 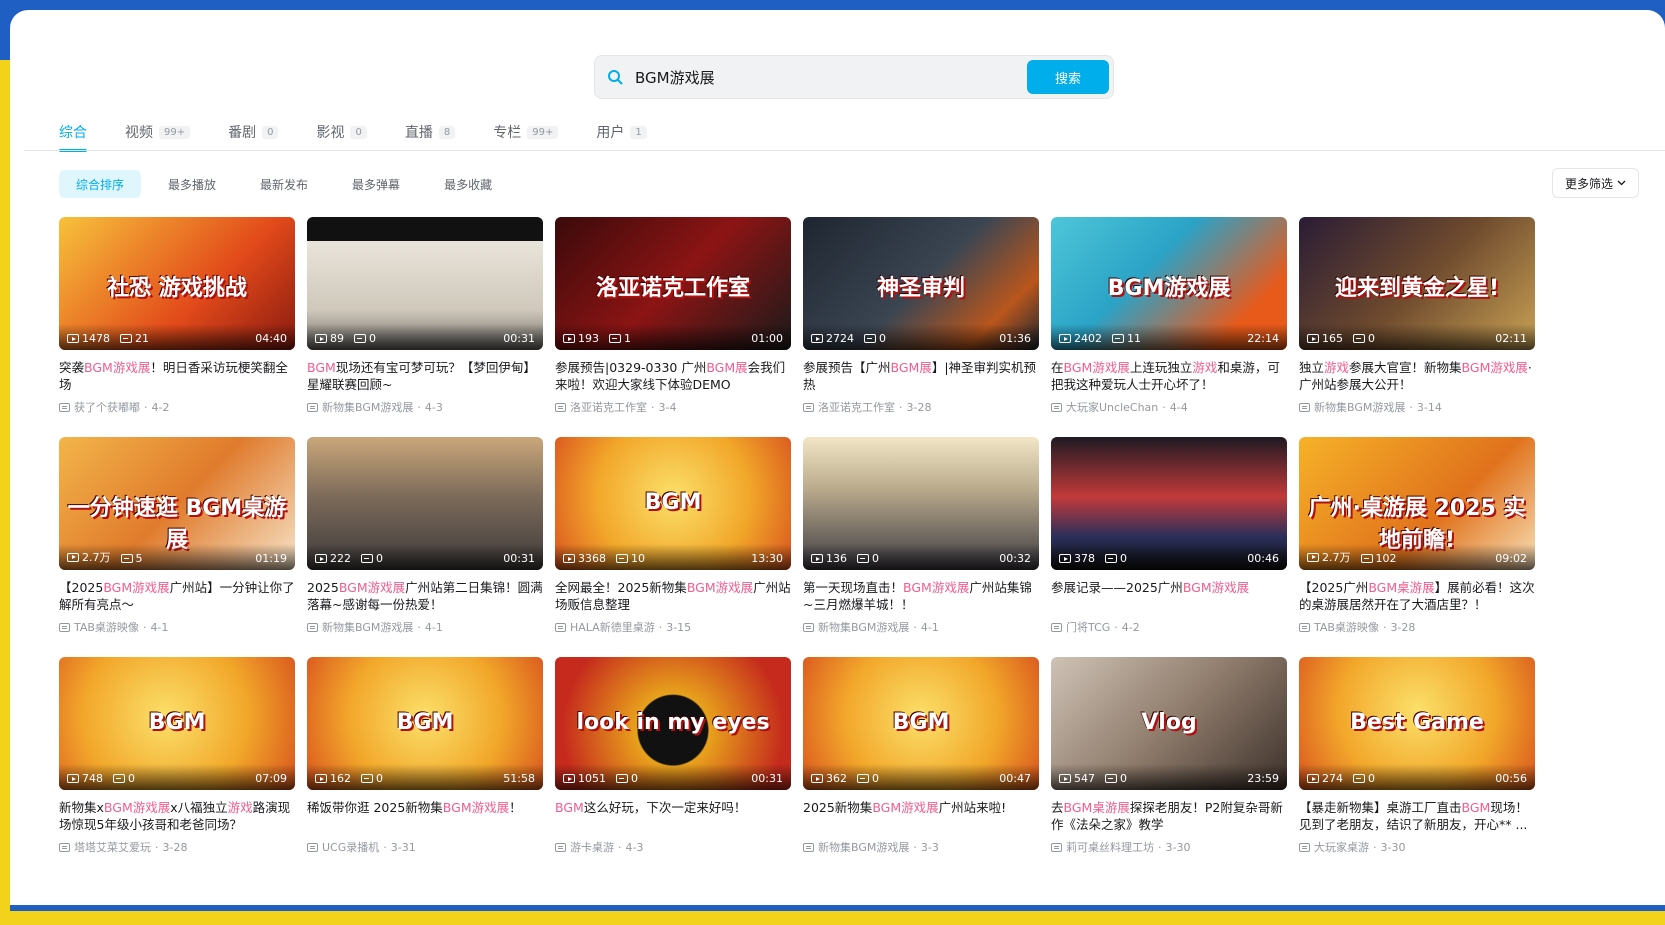 What do you see at coordinates (673, 596) in the screenshot?
I see `video-title: 全网最全！2025新物集BGM游戏展广州站场贩信息整理` at bounding box center [673, 596].